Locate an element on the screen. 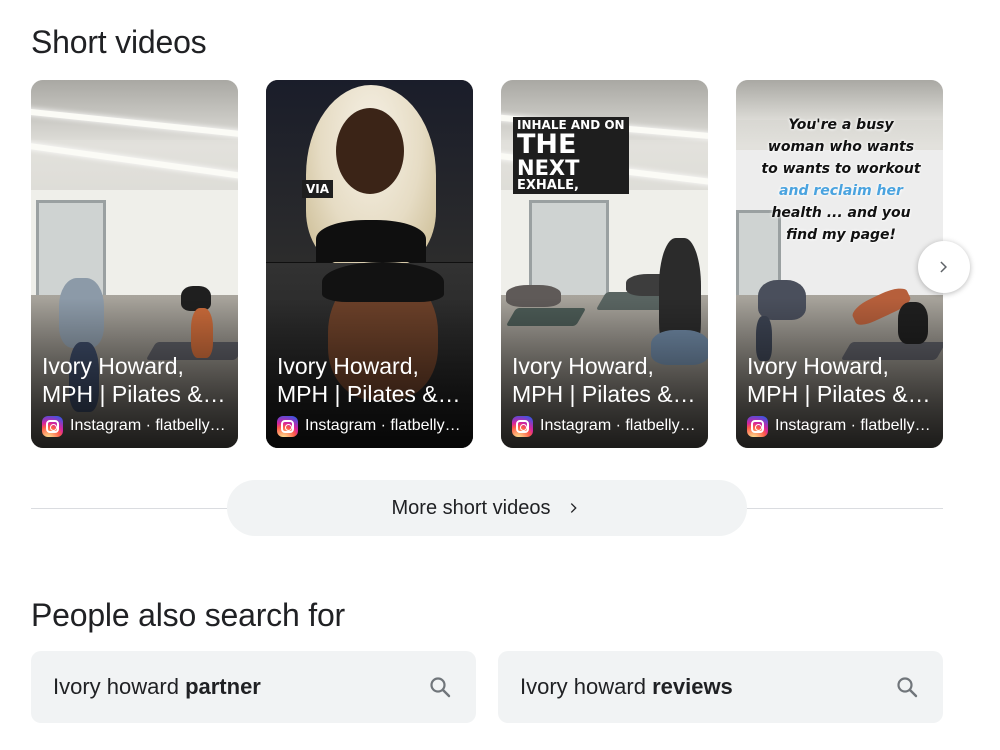  more-short-videos-label: More short videos is located at coordinates (471, 507).